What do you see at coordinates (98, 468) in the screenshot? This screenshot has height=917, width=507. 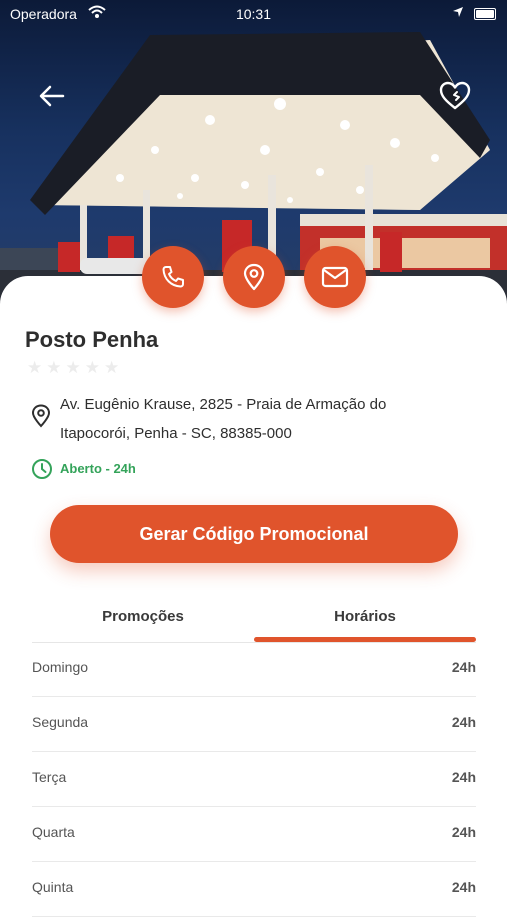 I see `open-status: Aberto - 24h` at bounding box center [98, 468].